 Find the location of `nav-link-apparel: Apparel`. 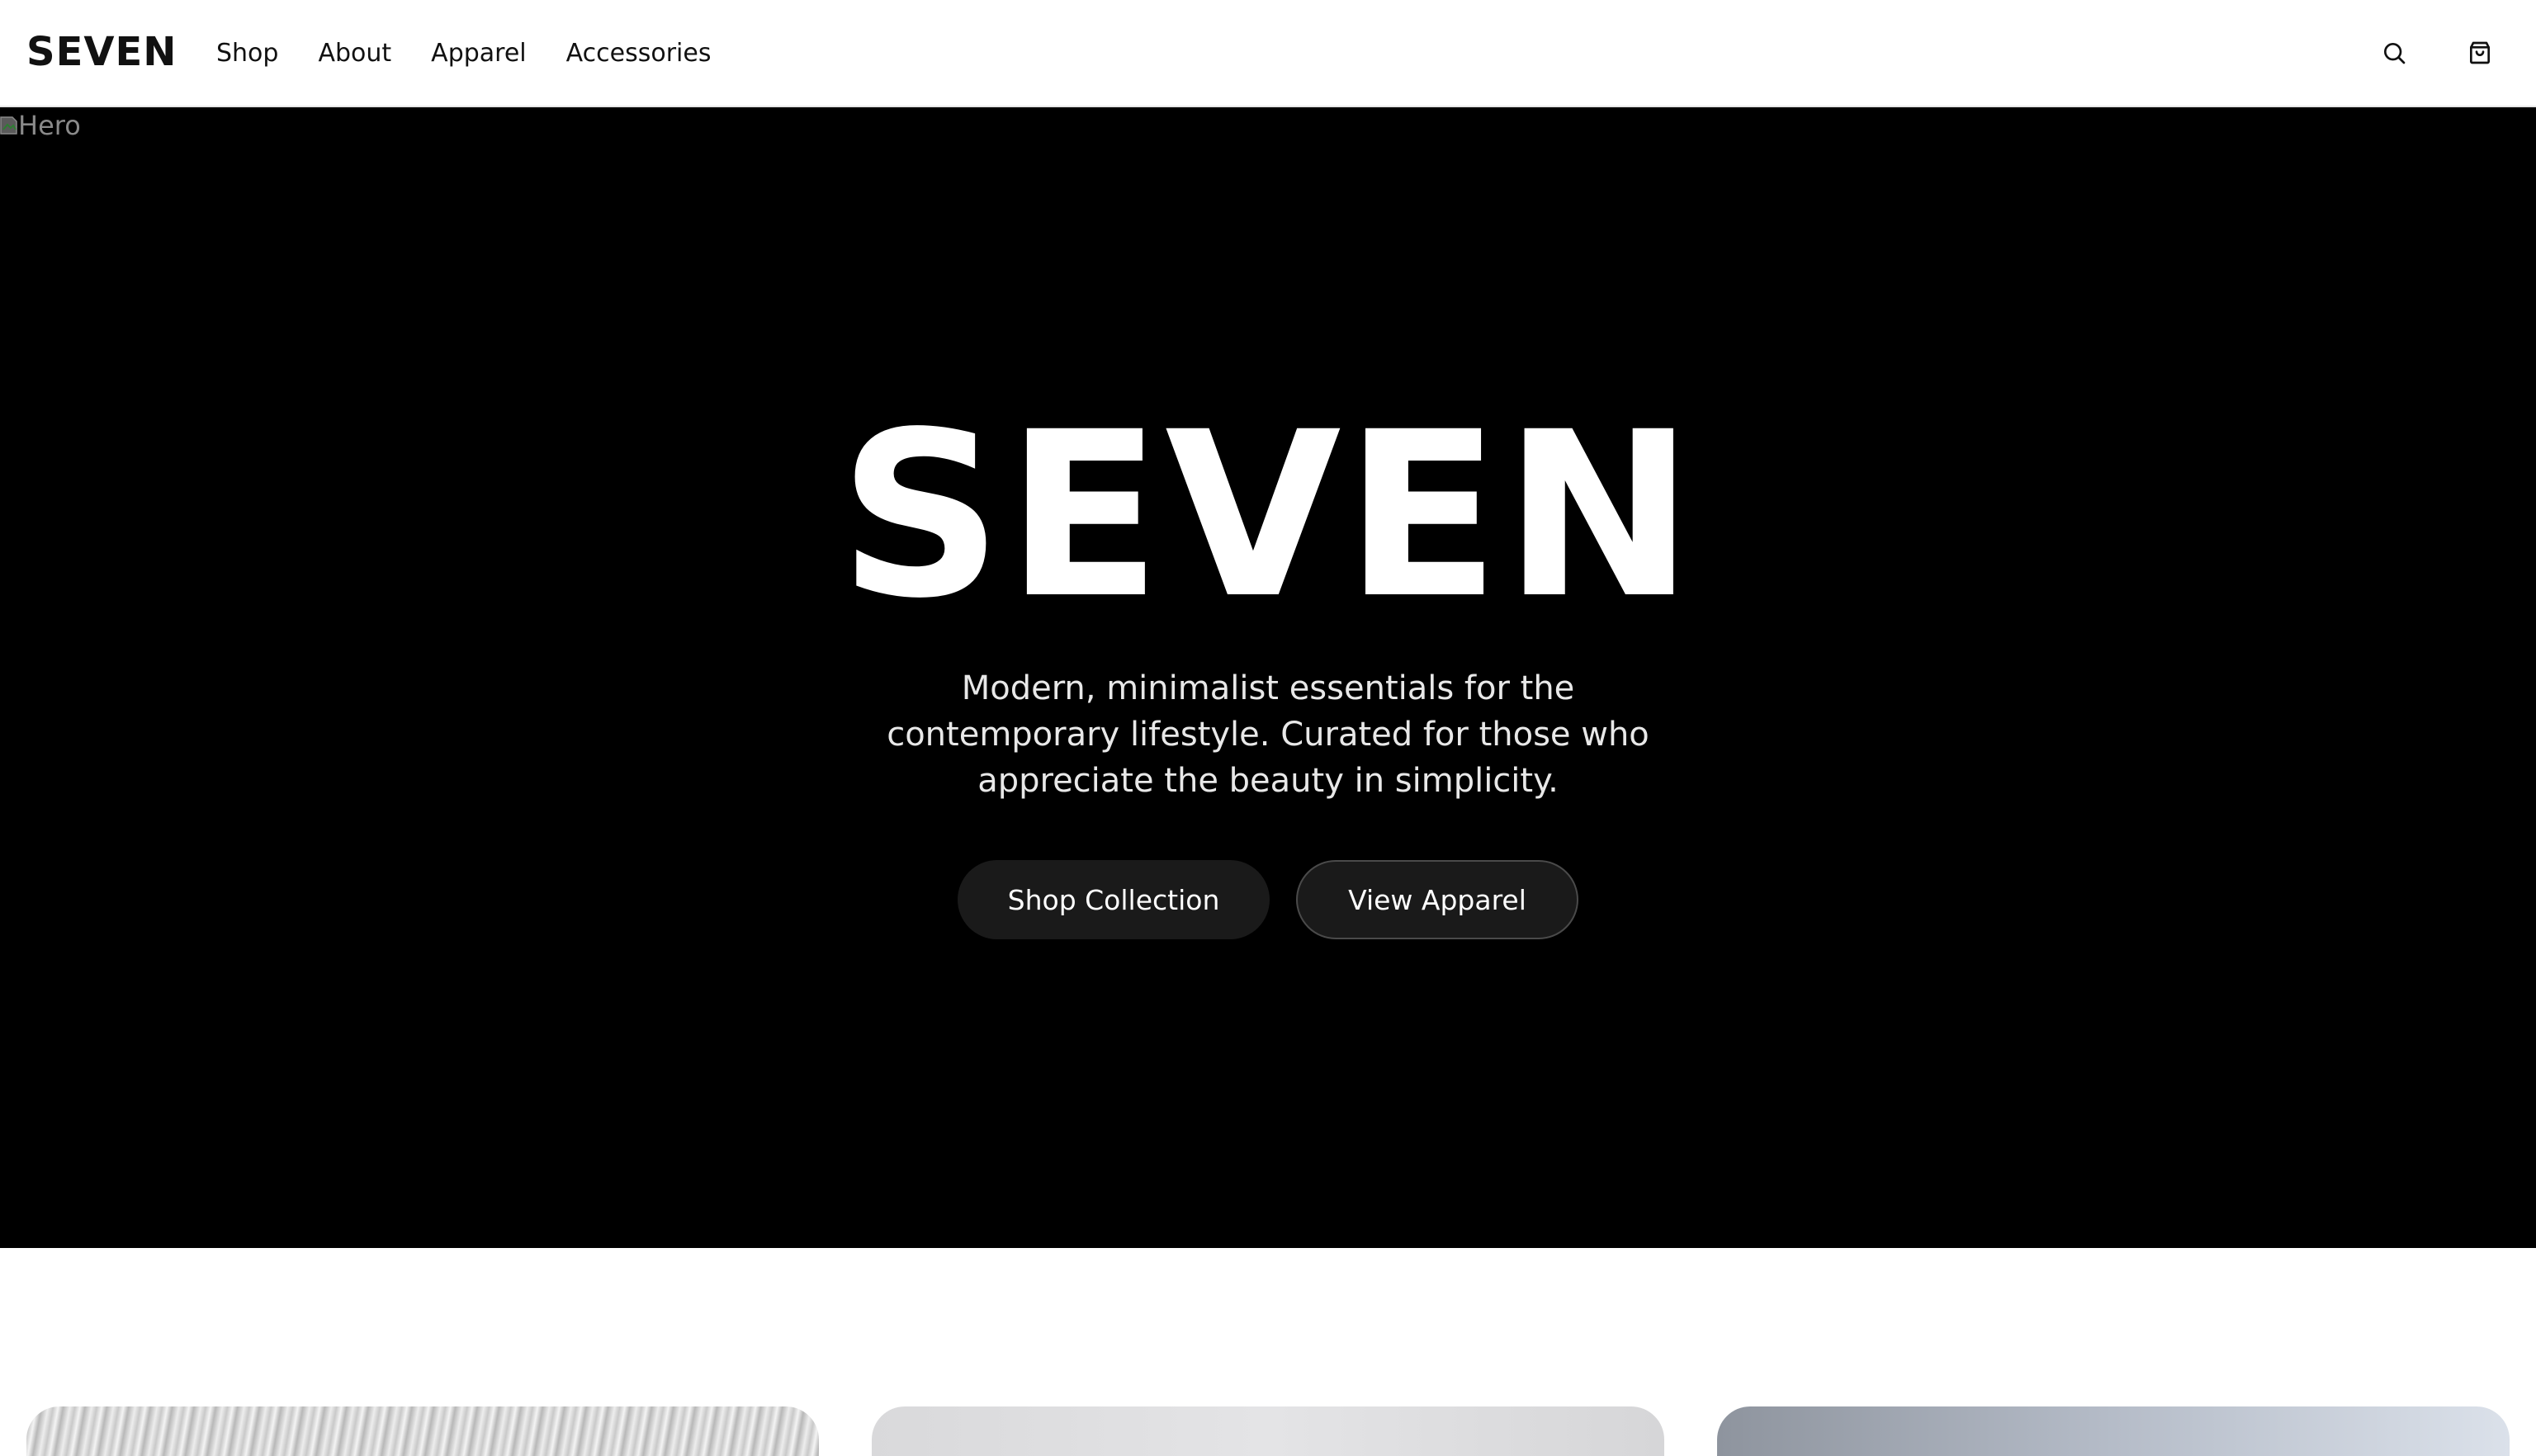

nav-link-apparel: Apparel is located at coordinates (478, 53).